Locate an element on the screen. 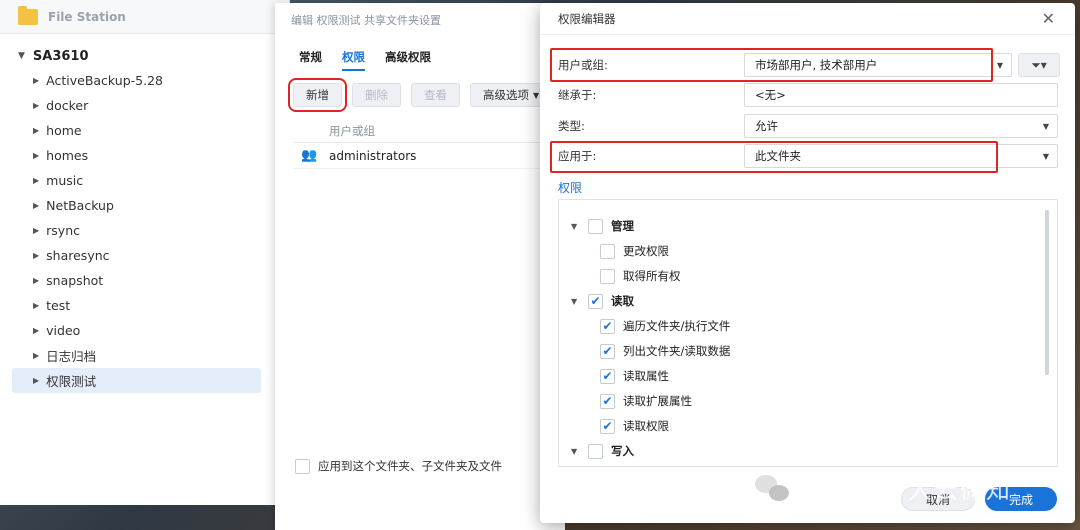 The height and width of the screenshot is (530, 1080). perm-item-label: 读取权限 is located at coordinates (646, 426).